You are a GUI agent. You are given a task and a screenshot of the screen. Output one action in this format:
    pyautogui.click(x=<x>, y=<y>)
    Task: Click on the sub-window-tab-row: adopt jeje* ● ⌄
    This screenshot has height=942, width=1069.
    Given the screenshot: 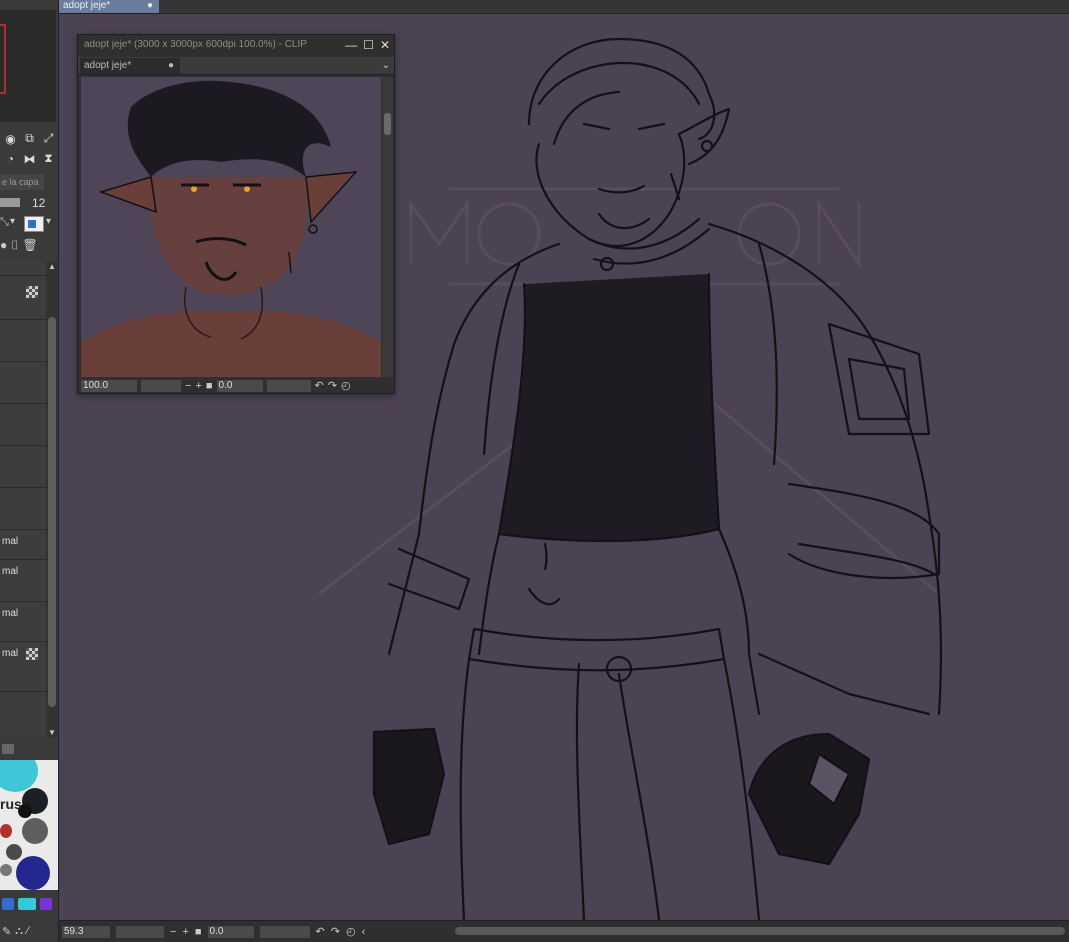 What is the action you would take?
    pyautogui.click(x=236, y=66)
    